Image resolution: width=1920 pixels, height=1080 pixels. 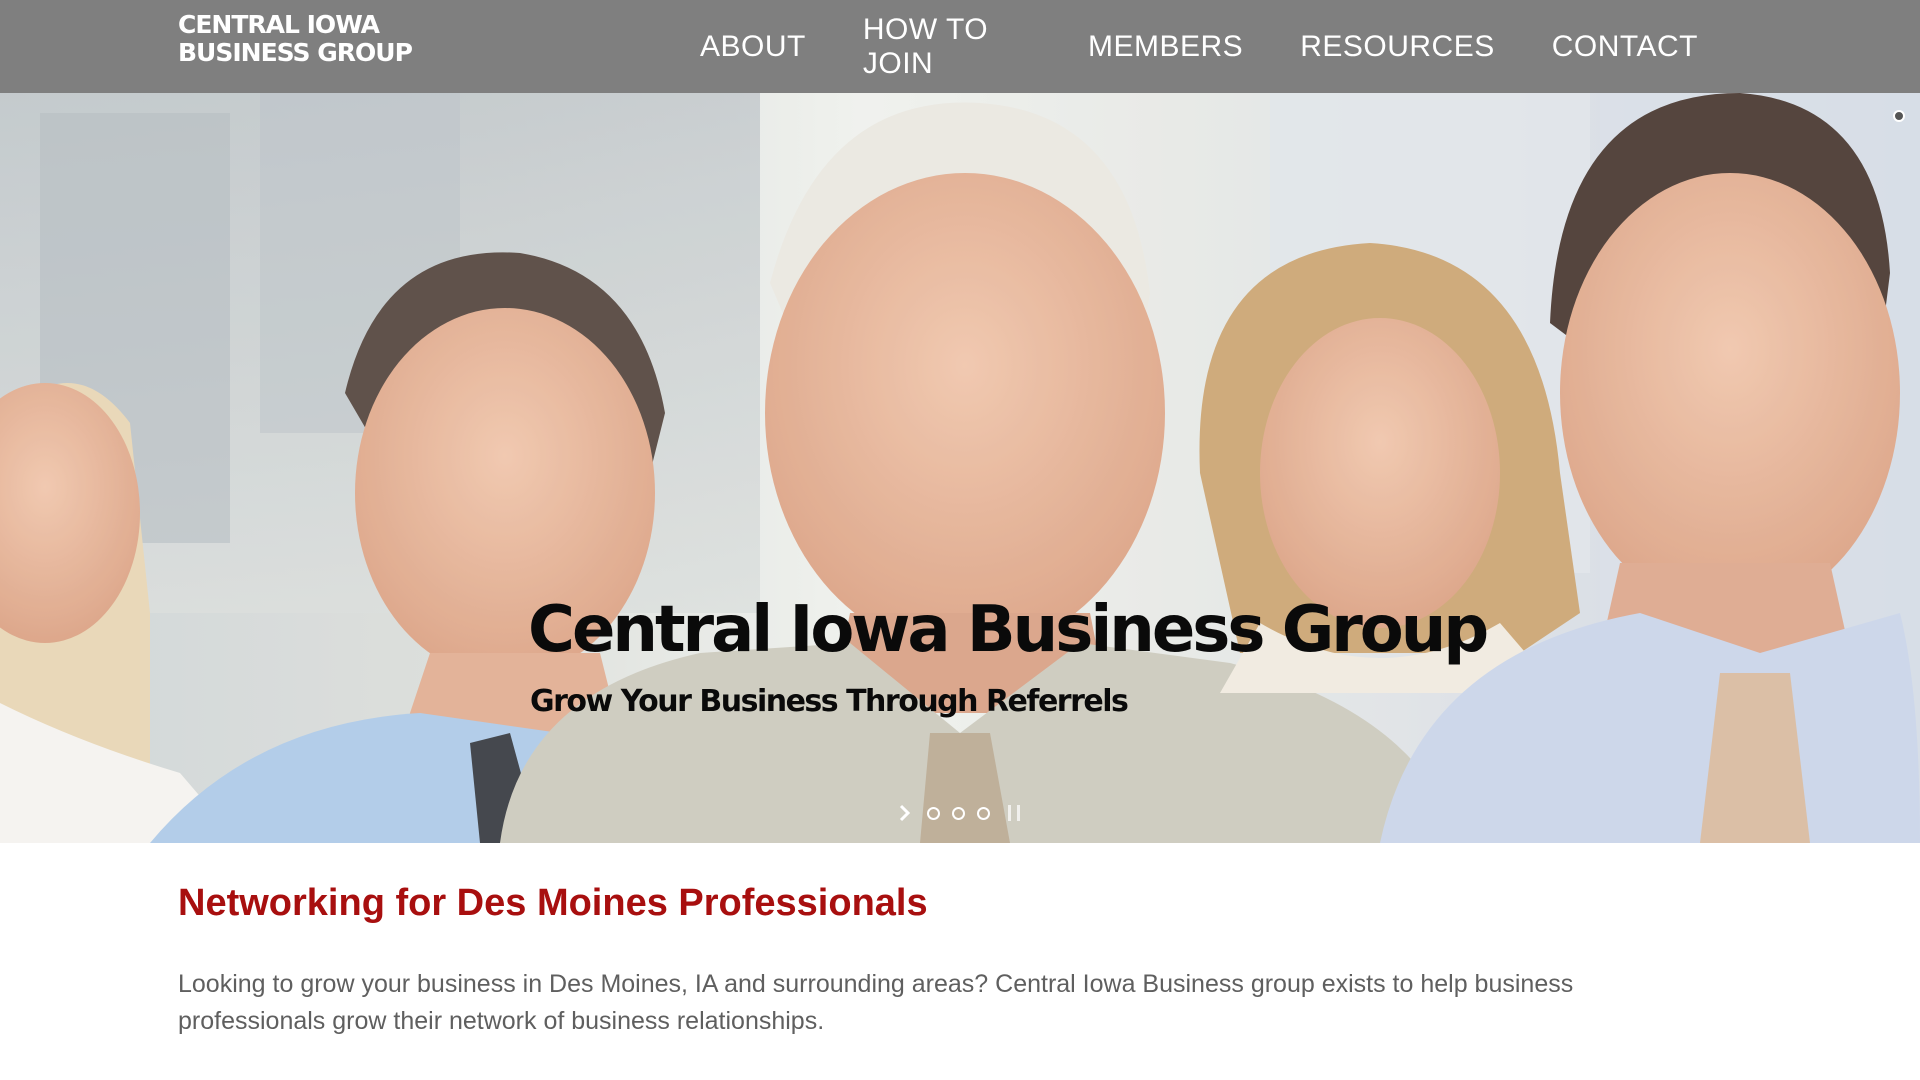 I want to click on logo-line-2: BUSINESS GROUP, so click(x=295, y=52).